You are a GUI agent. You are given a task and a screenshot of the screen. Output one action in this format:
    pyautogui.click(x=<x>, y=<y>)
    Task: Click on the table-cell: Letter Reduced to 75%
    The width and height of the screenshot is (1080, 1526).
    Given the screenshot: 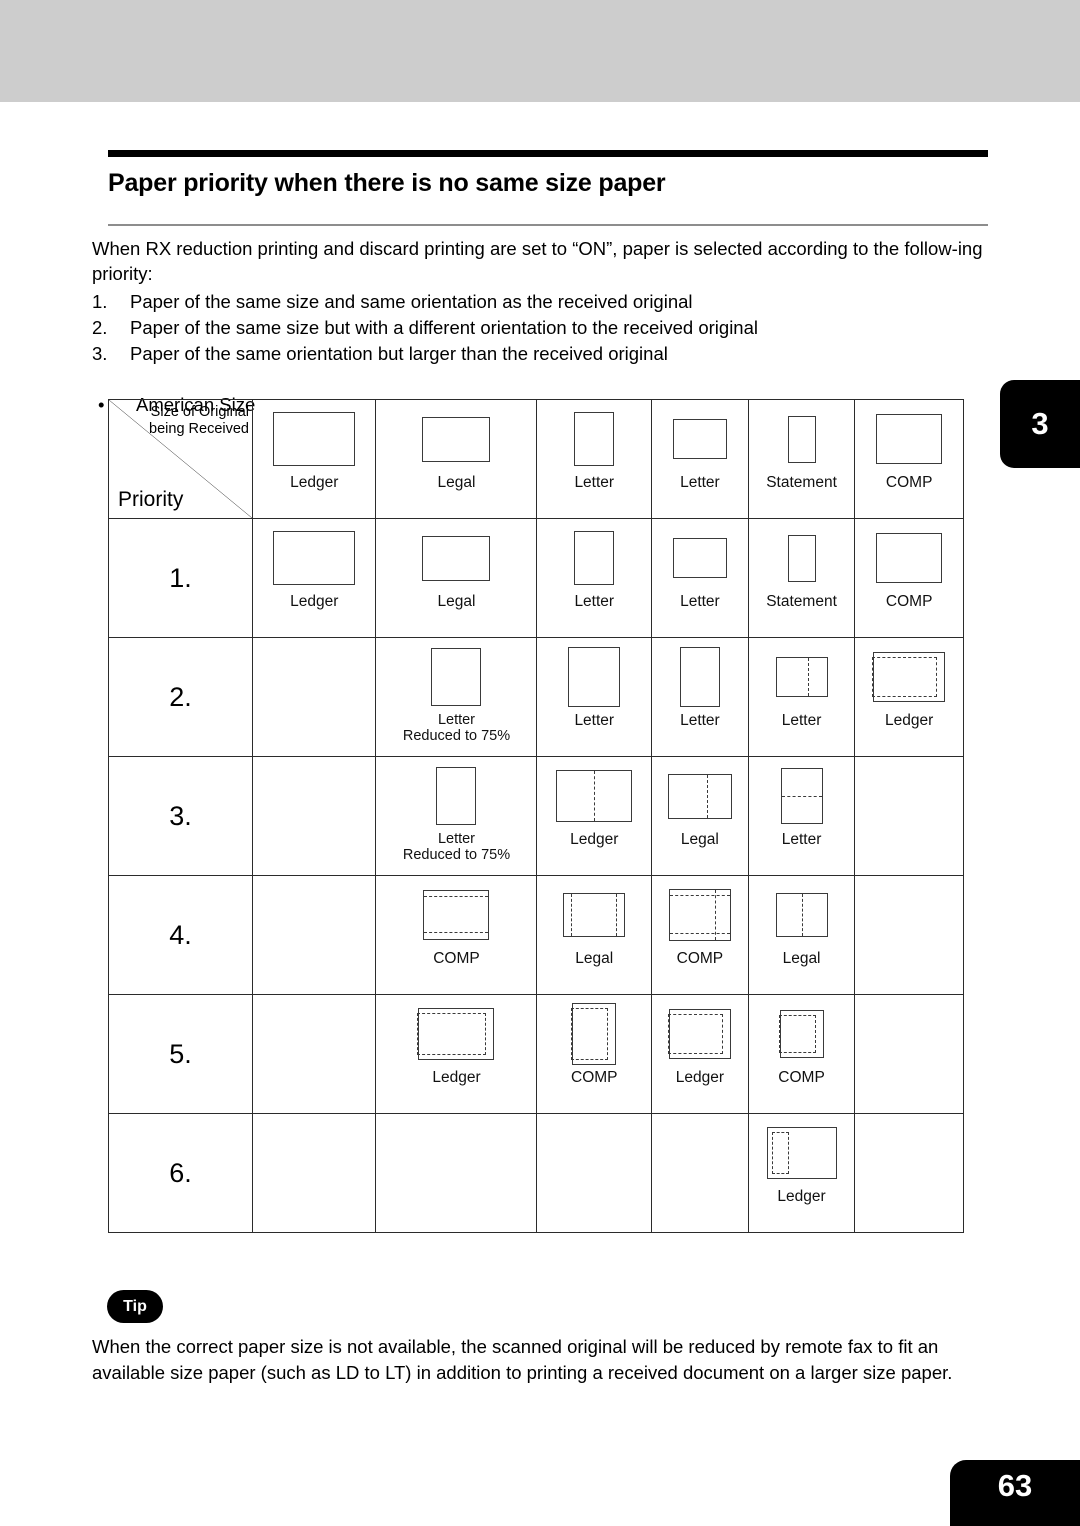 What is the action you would take?
    pyautogui.click(x=456, y=816)
    